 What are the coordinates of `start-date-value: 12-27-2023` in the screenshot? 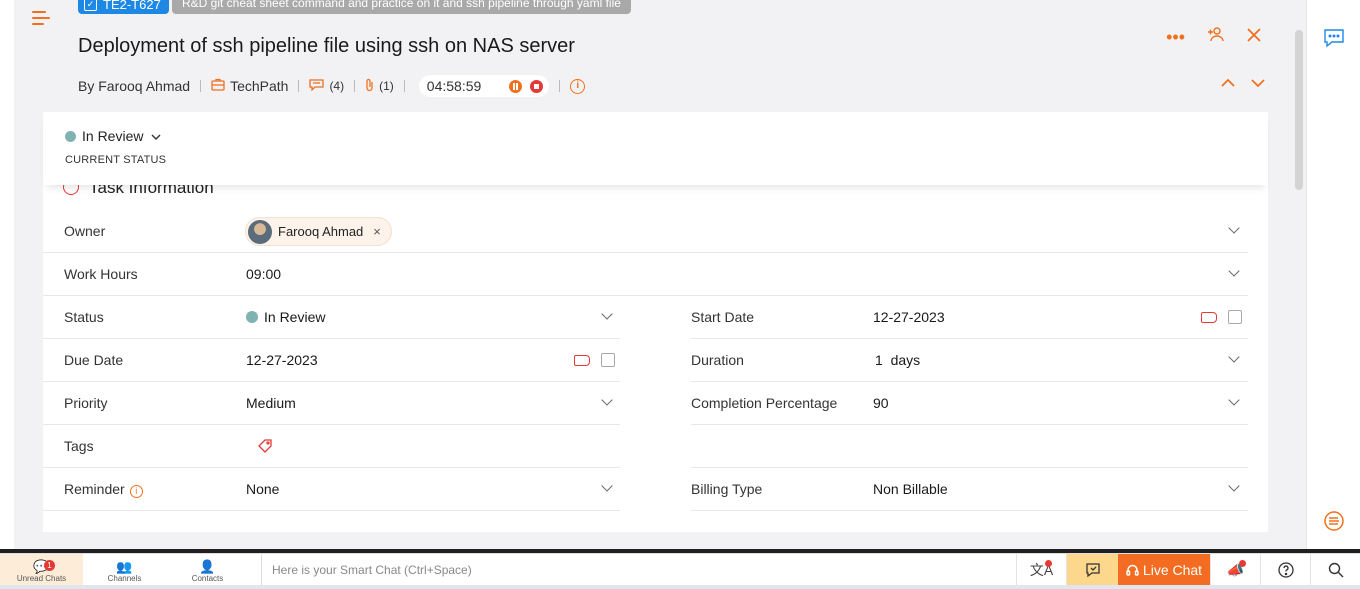 It's located at (909, 317).